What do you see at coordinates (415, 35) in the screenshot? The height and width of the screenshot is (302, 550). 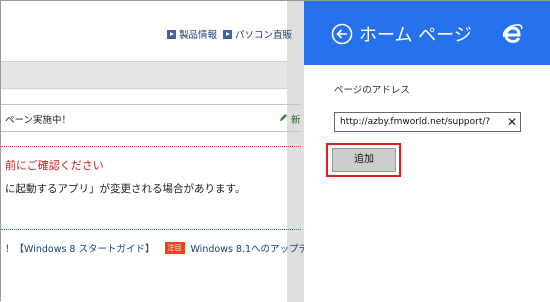 I see `panel-title: ホーム ページ` at bounding box center [415, 35].